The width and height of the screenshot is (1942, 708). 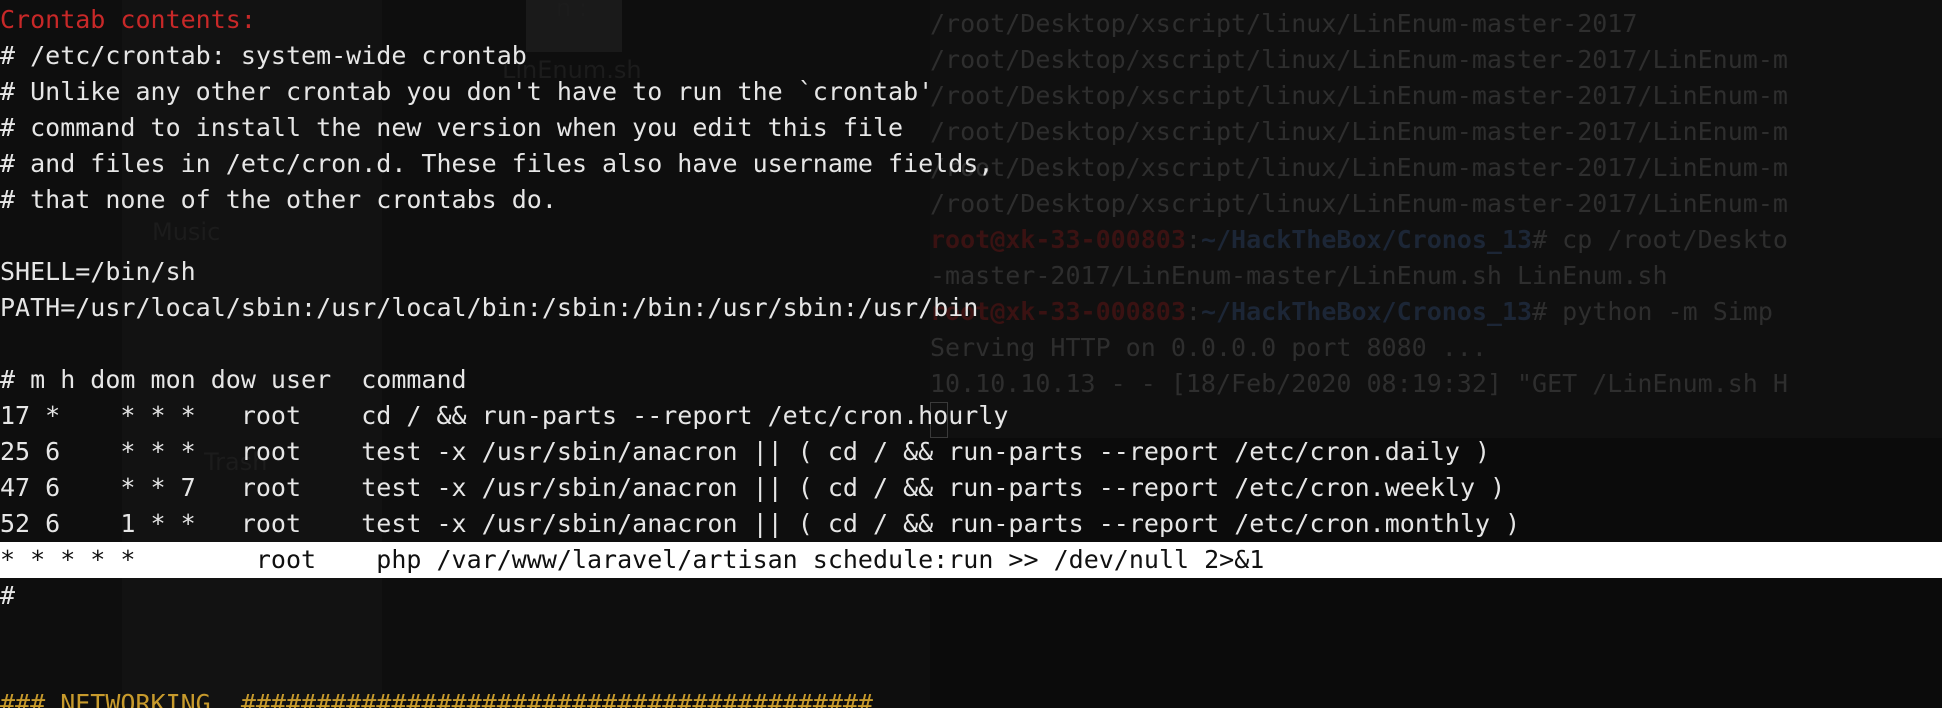 What do you see at coordinates (1660, 239) in the screenshot?
I see `prompt-command: # cp /root/Deskto` at bounding box center [1660, 239].